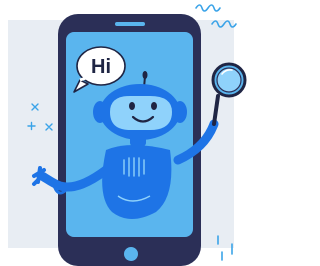 The width and height of the screenshot is (320, 266). Describe the element at coordinates (141, 113) in the screenshot. I see `robot-face` at that location.